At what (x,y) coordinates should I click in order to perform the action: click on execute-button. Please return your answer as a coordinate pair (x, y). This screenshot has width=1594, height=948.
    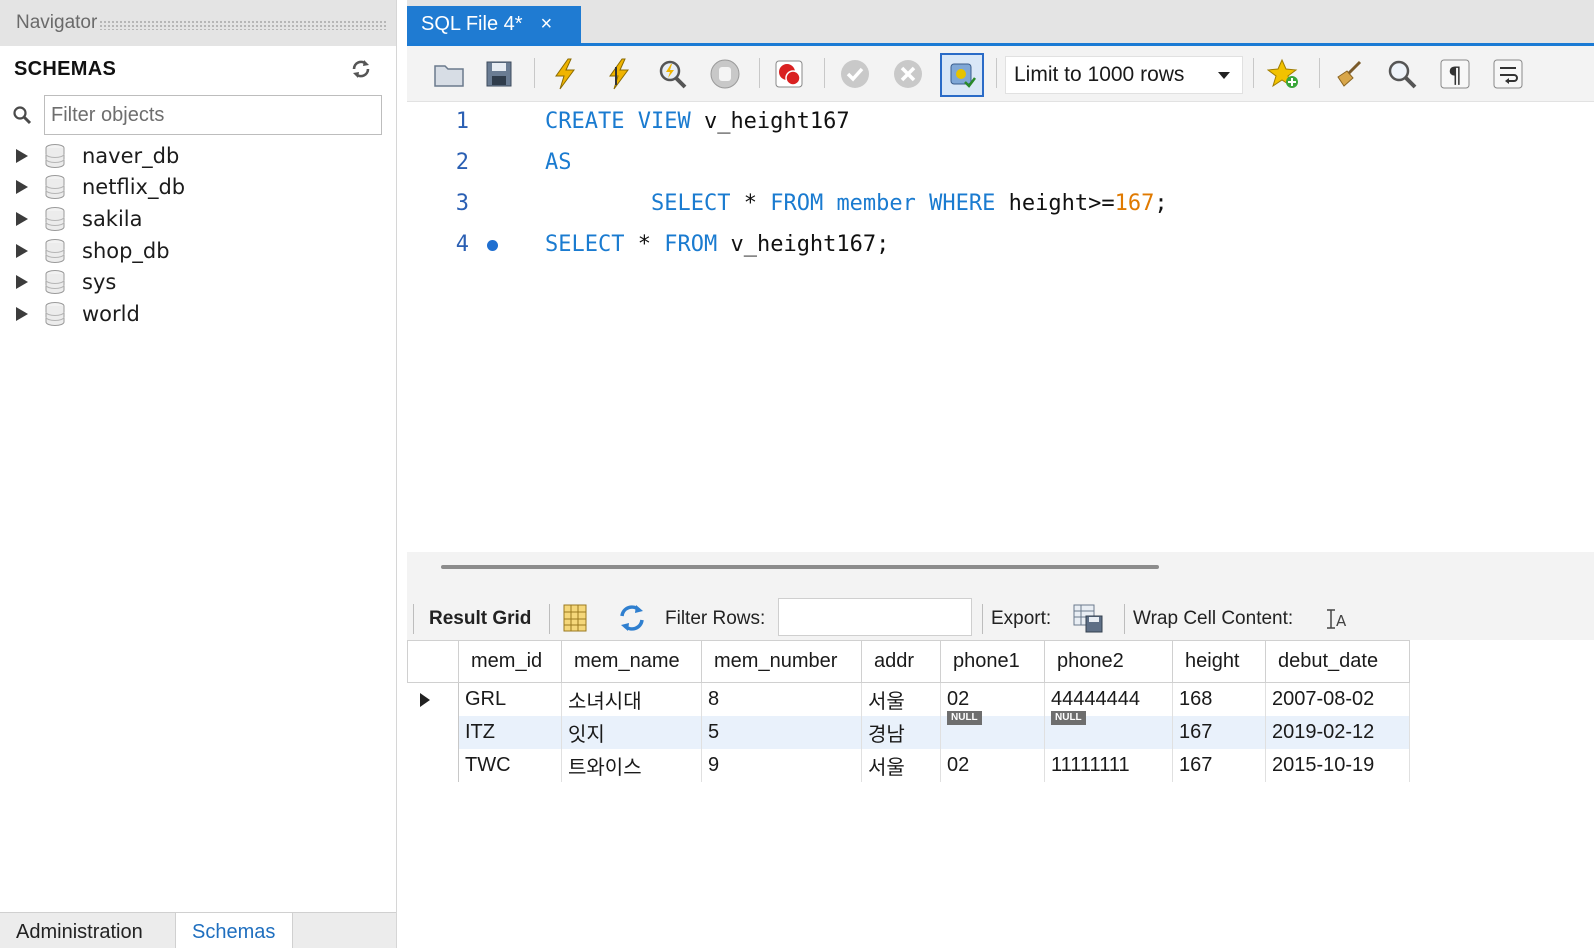
    Looking at the image, I should click on (565, 74).